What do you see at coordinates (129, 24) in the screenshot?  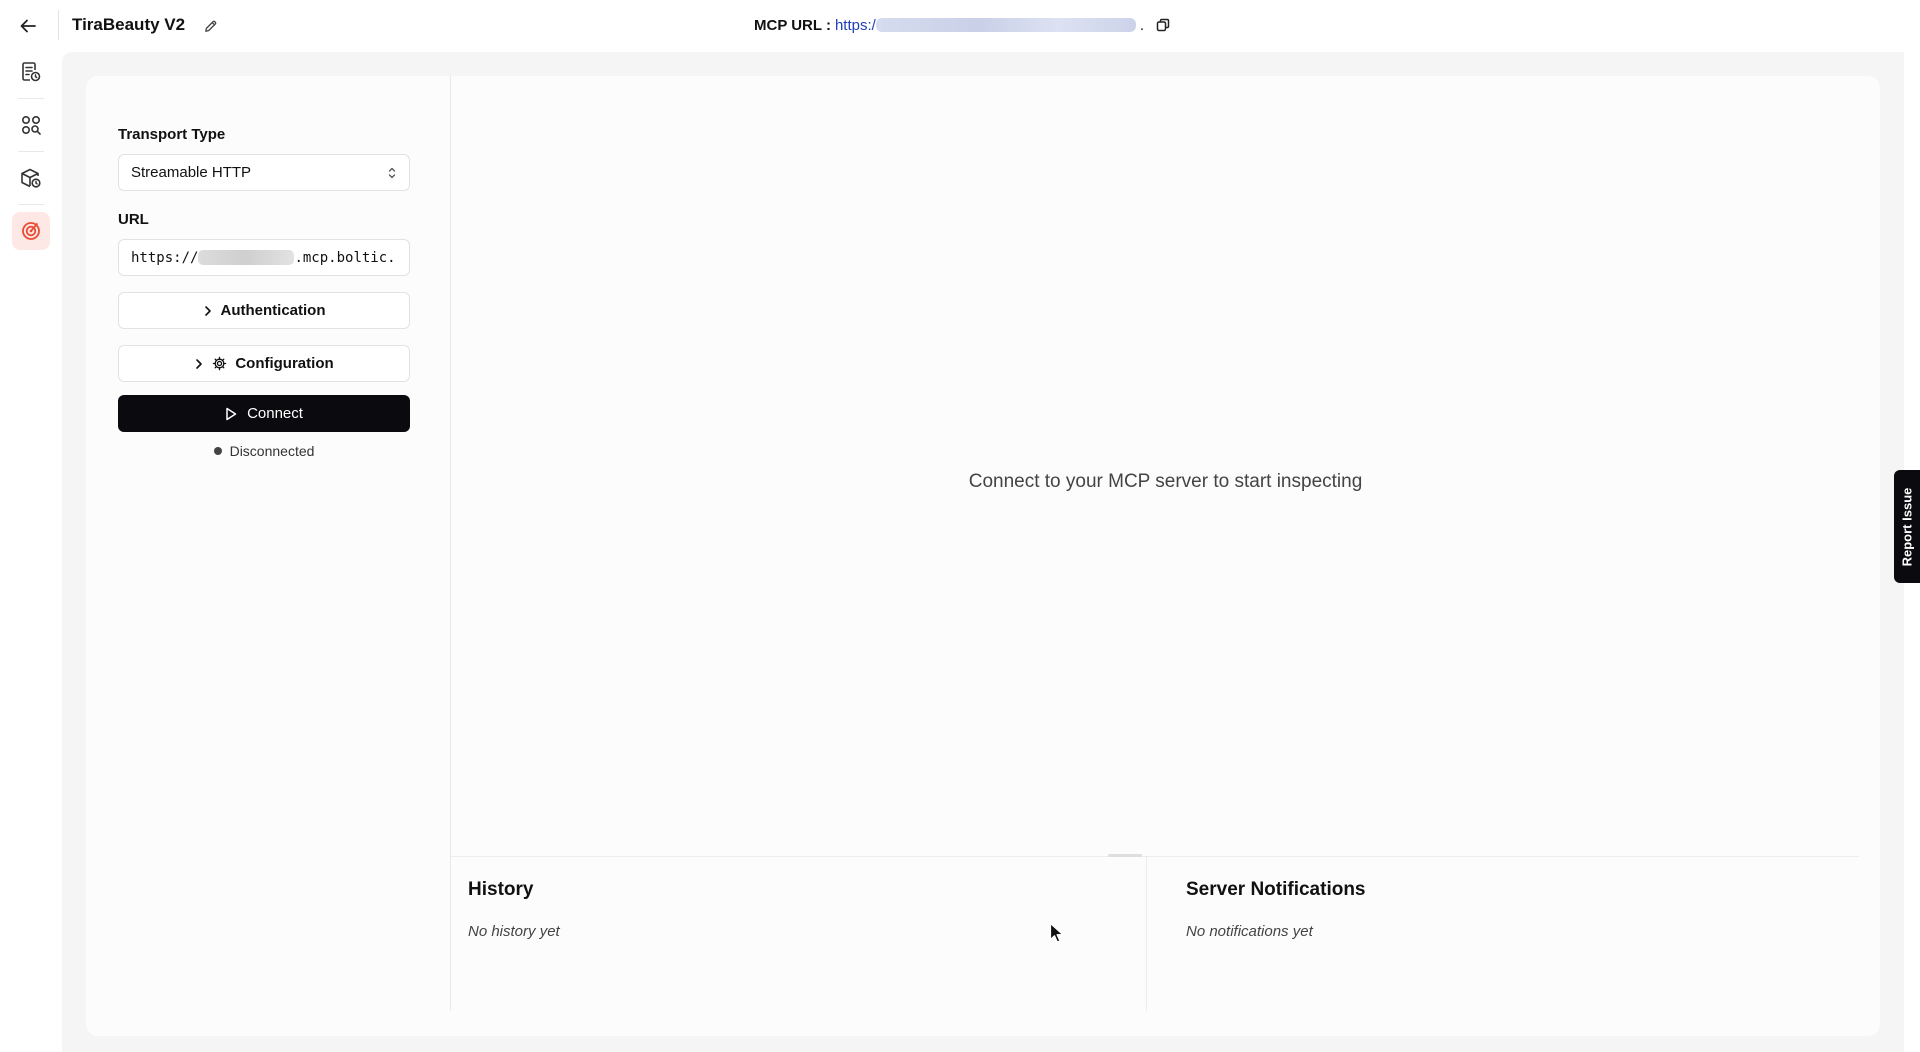 I see `project-title: TiraBeauty V2` at bounding box center [129, 24].